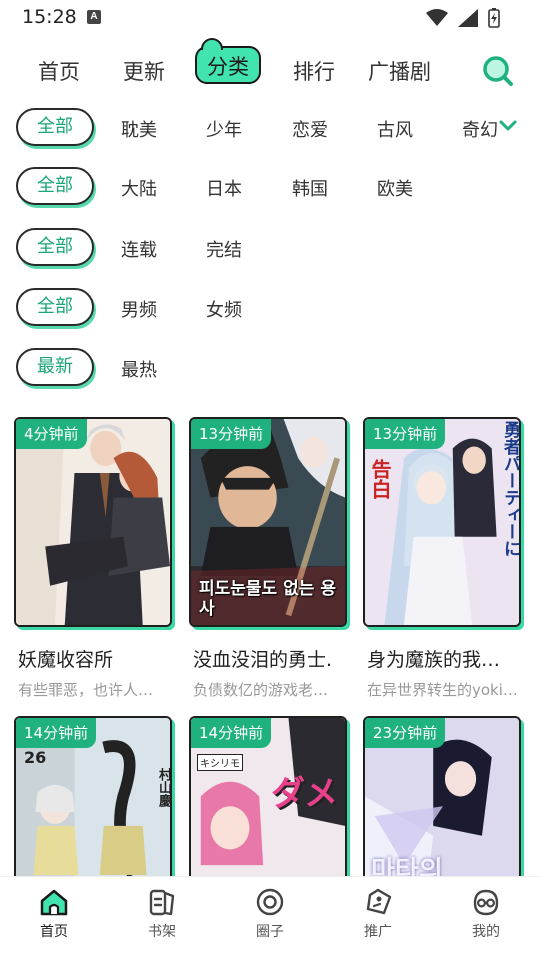 The width and height of the screenshot is (540, 960). I want to click on bottom-tab-label: 我的, so click(486, 932).